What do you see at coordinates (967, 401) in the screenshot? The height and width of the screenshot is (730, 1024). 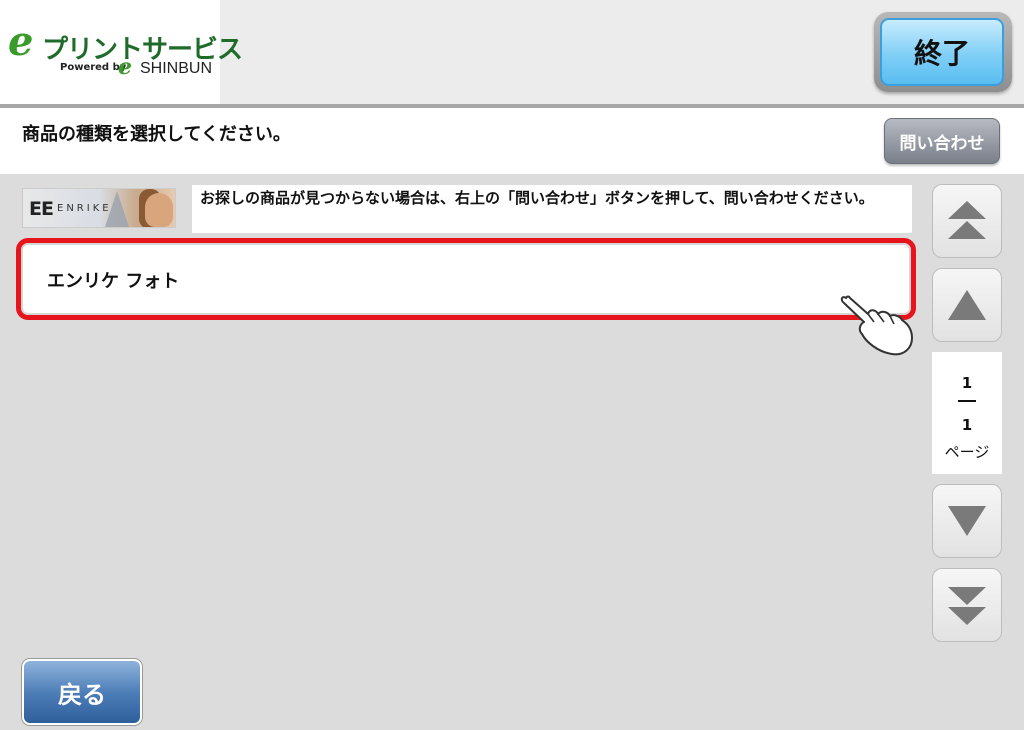 I see `page-separator` at bounding box center [967, 401].